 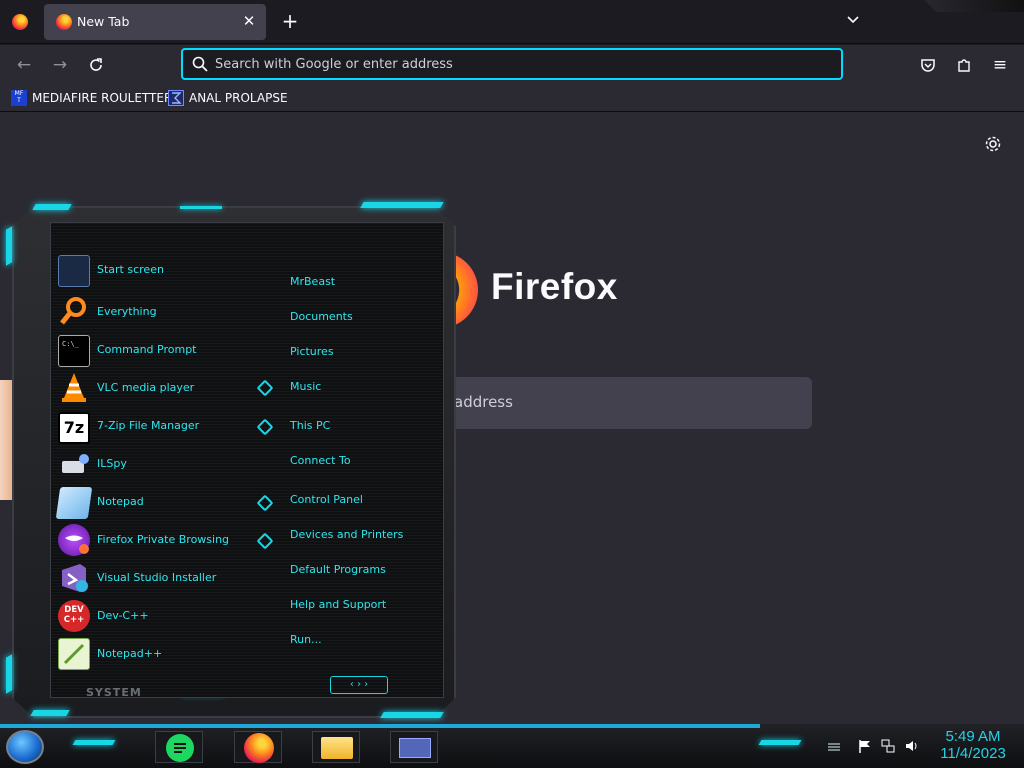 I want to click on hamburger-menu-icon: ≡, so click(x=1000, y=65).